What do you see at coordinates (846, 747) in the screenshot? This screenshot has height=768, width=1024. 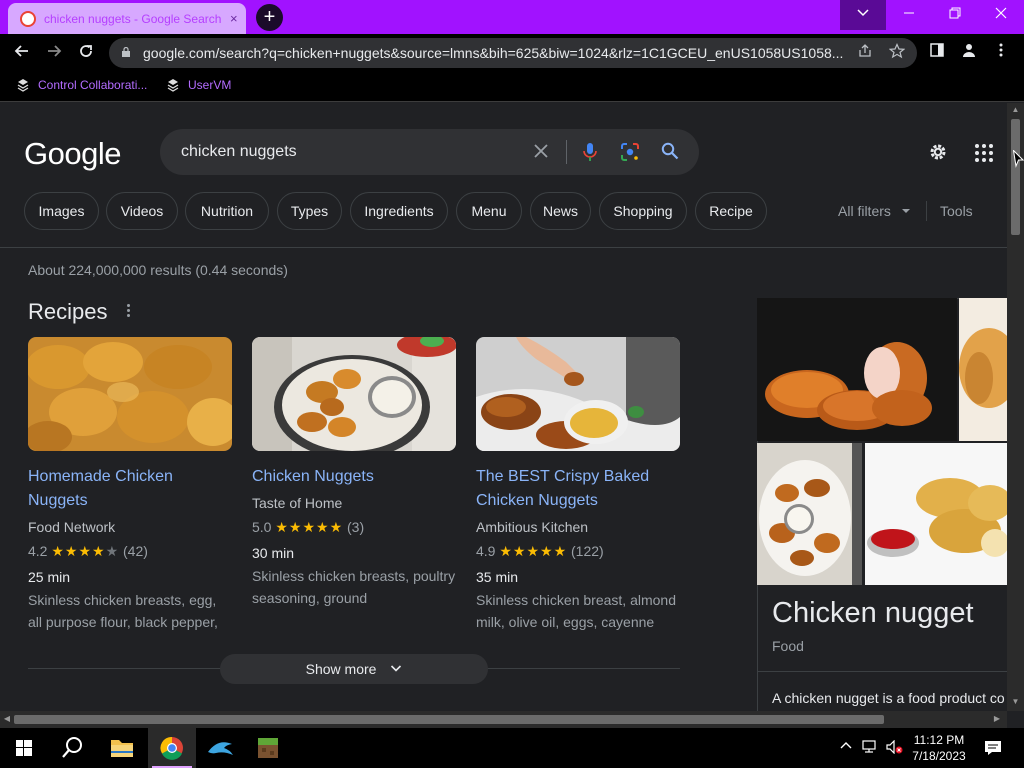 I see `tray-overflow-chevron-icon` at bounding box center [846, 747].